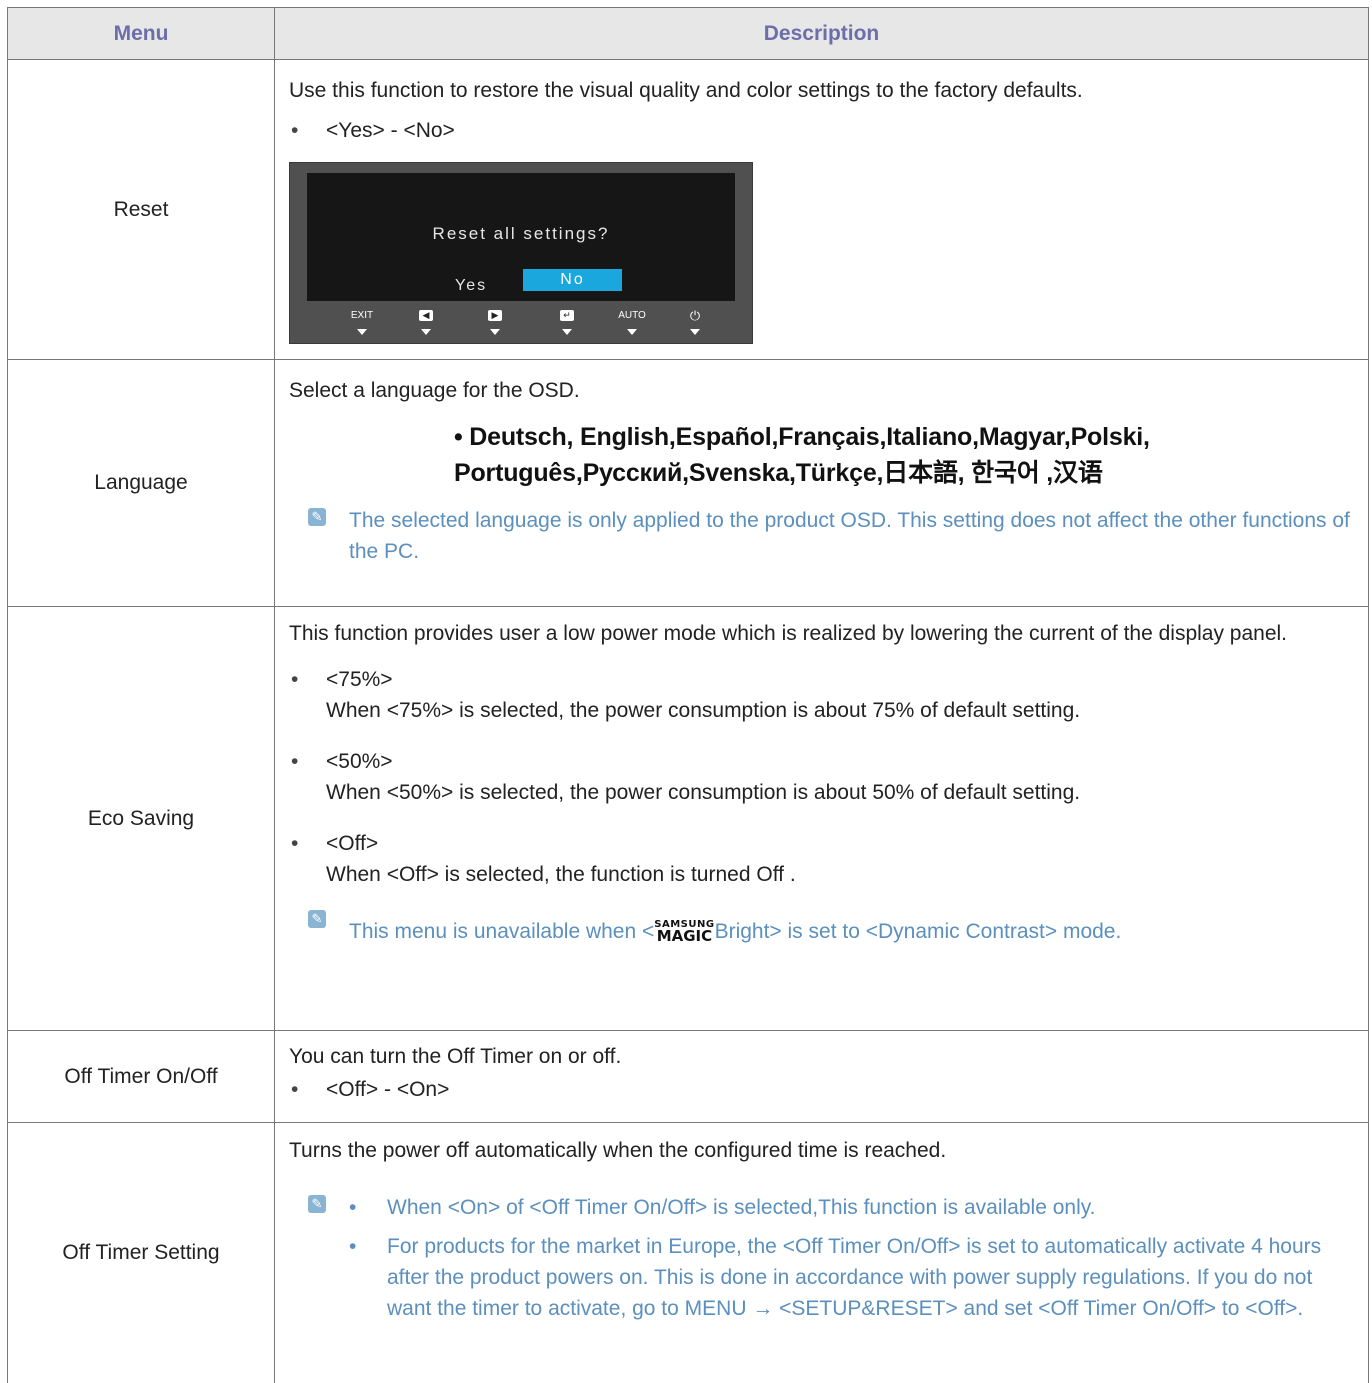  What do you see at coordinates (141, 483) in the screenshot?
I see `menu-label-language: Language` at bounding box center [141, 483].